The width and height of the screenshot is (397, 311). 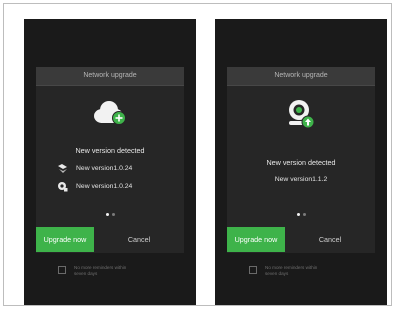 What do you see at coordinates (301, 179) in the screenshot?
I see `version-text: New version1.1.2` at bounding box center [301, 179].